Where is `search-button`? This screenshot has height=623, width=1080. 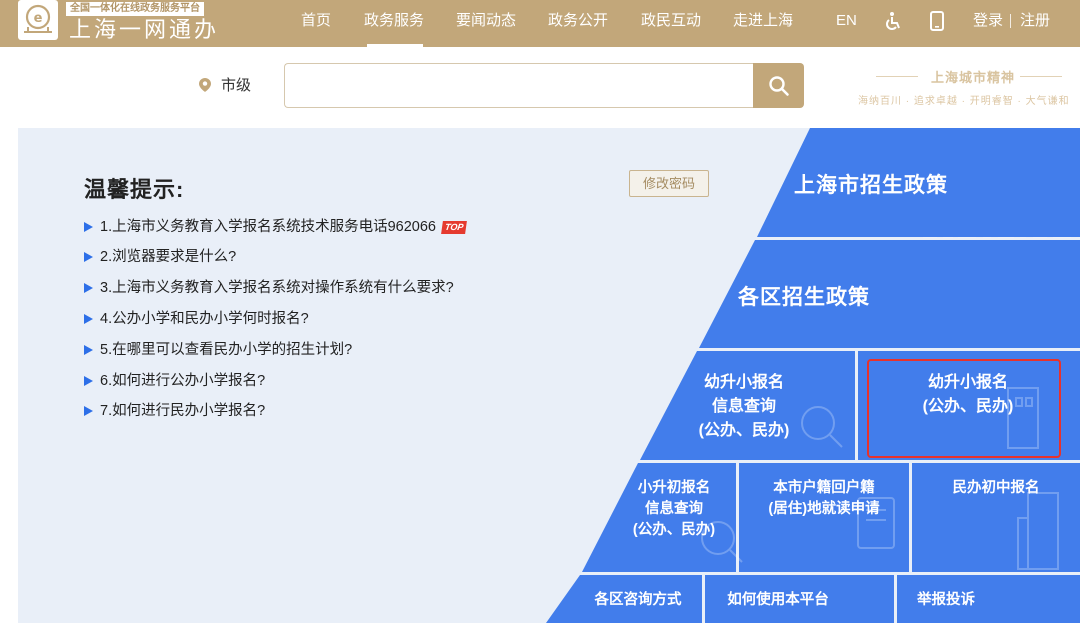 search-button is located at coordinates (778, 85).